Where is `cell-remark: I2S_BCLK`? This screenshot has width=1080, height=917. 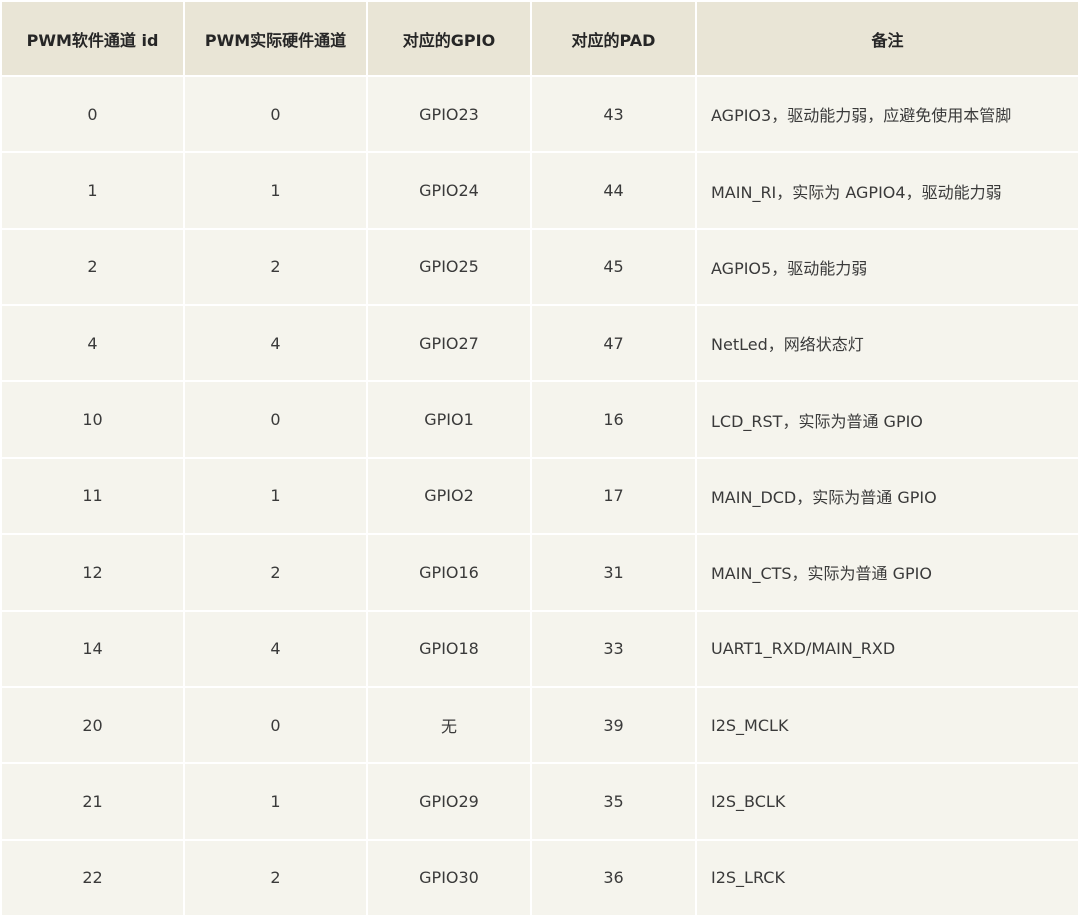
cell-remark: I2S_BCLK is located at coordinates (887, 801).